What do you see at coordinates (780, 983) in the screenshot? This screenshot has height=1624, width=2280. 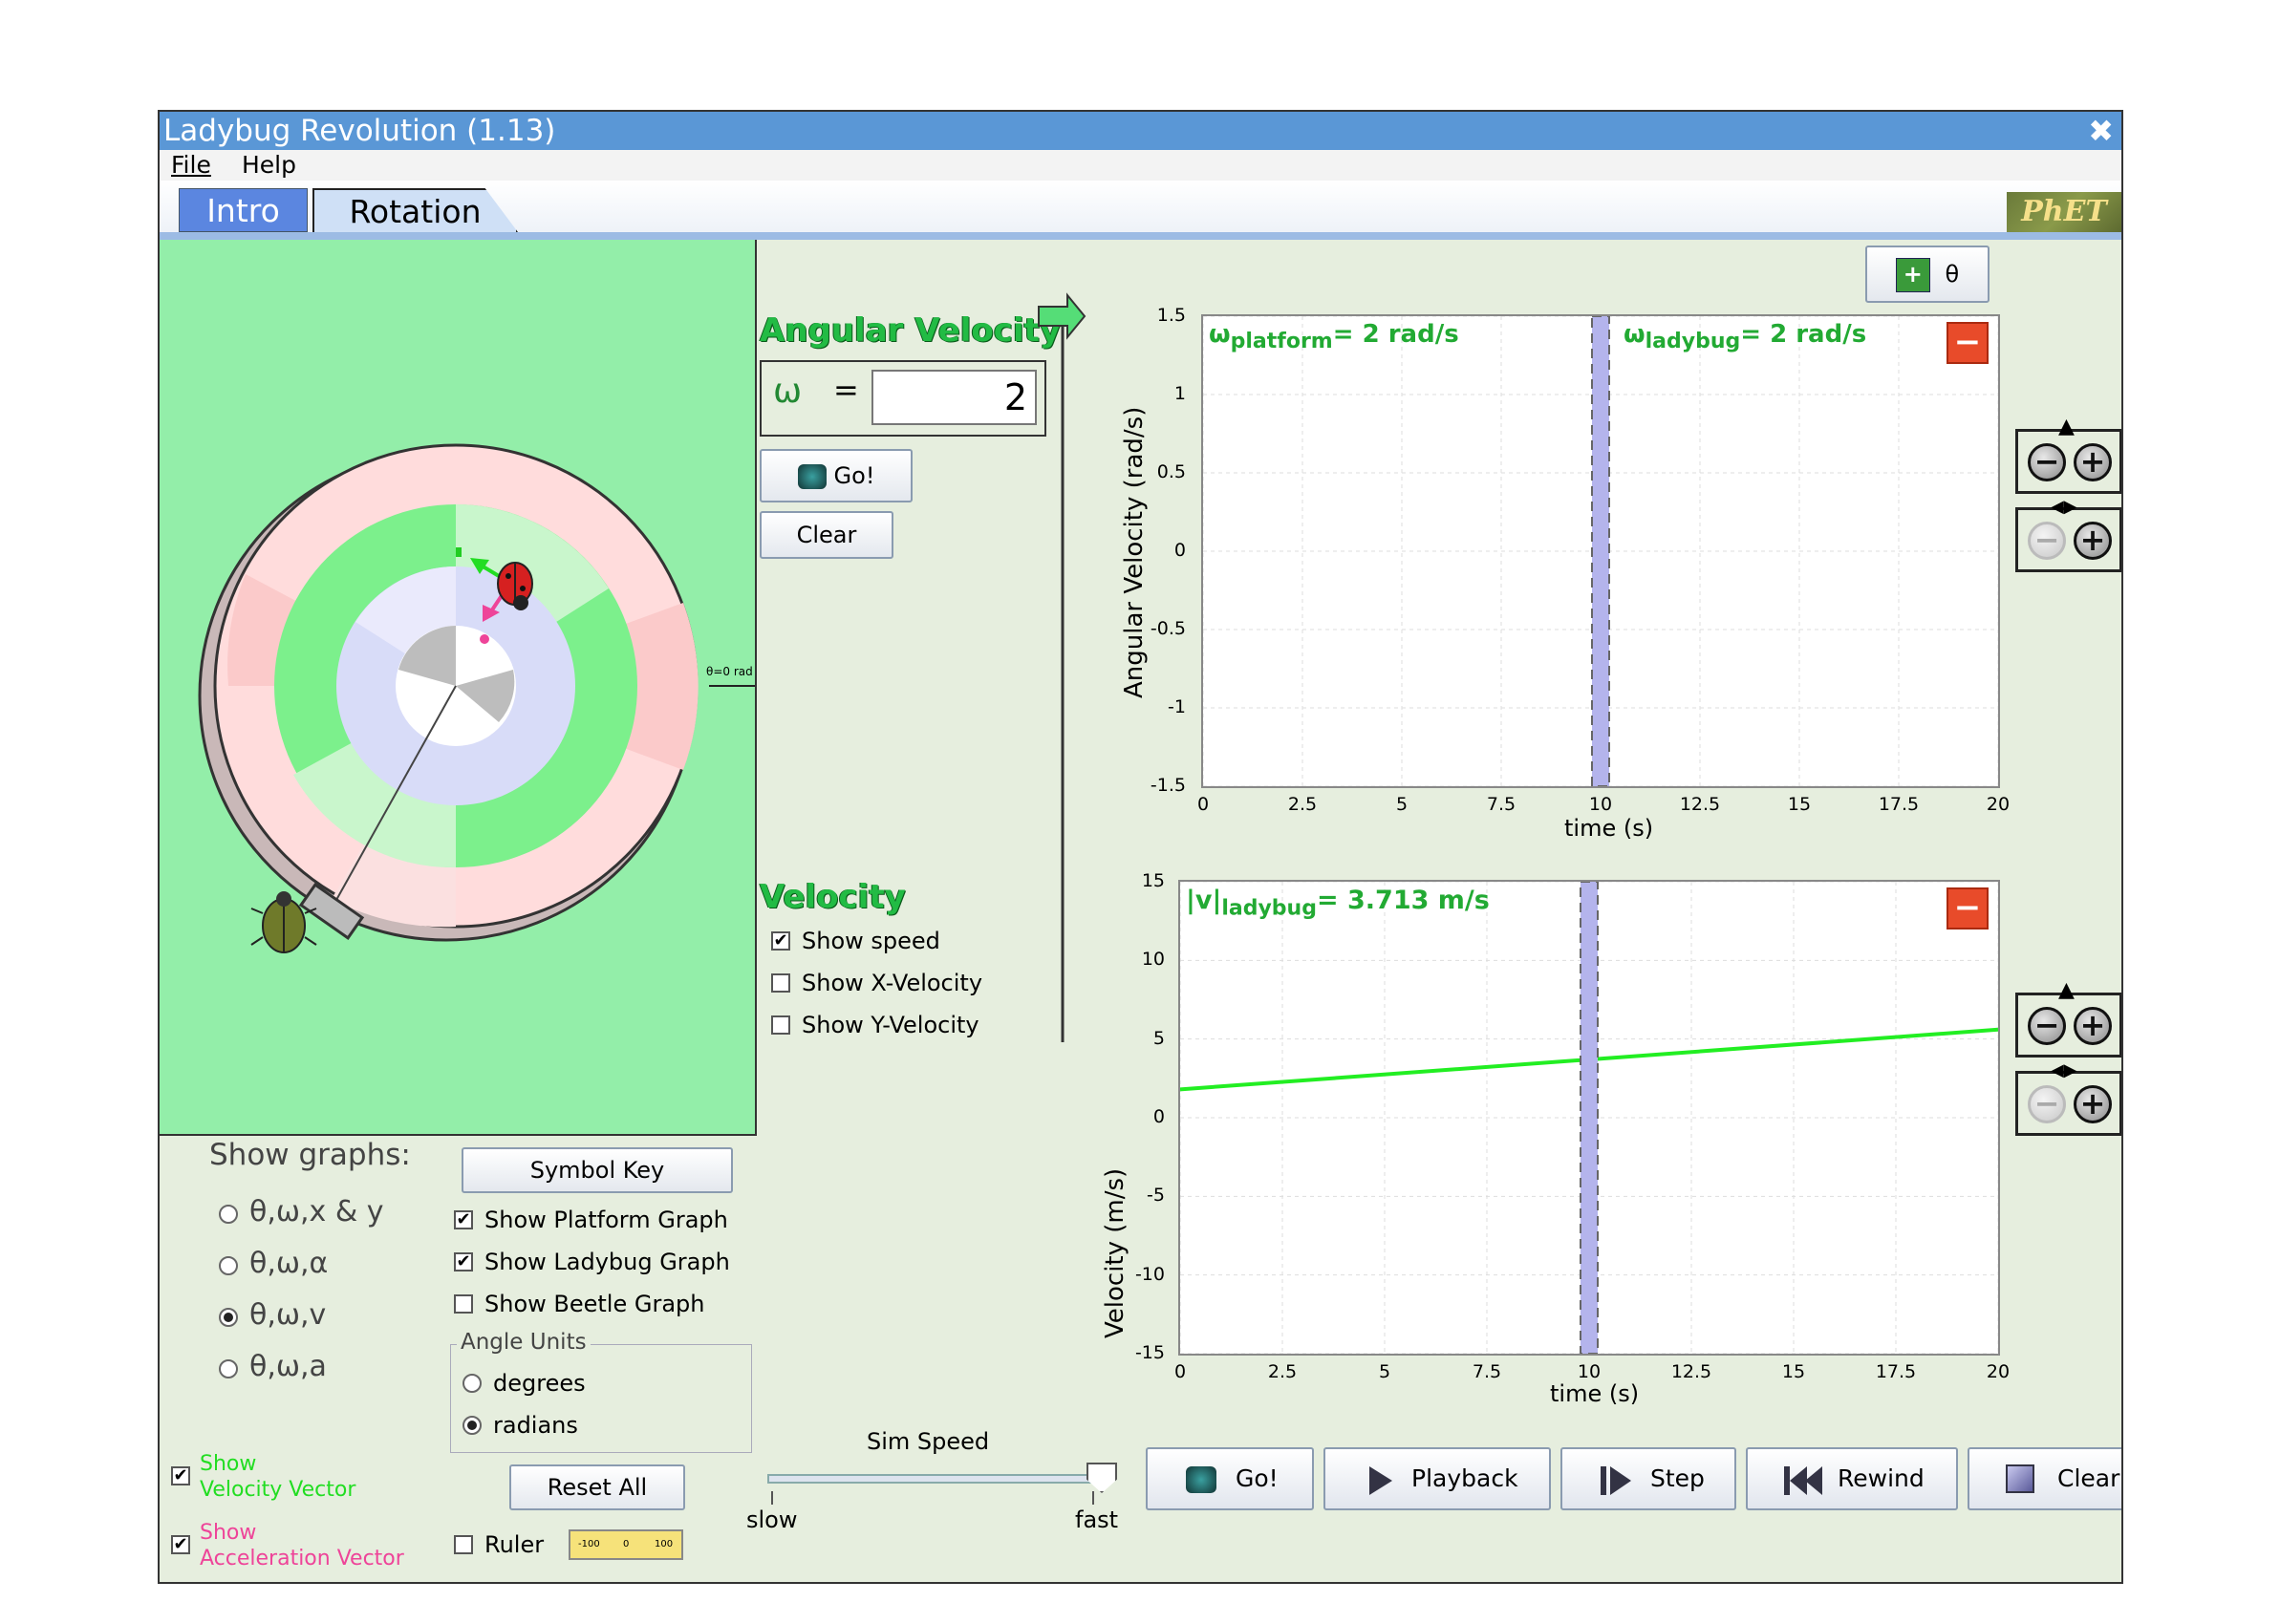 I see `show-x-velocity-checkbox` at bounding box center [780, 983].